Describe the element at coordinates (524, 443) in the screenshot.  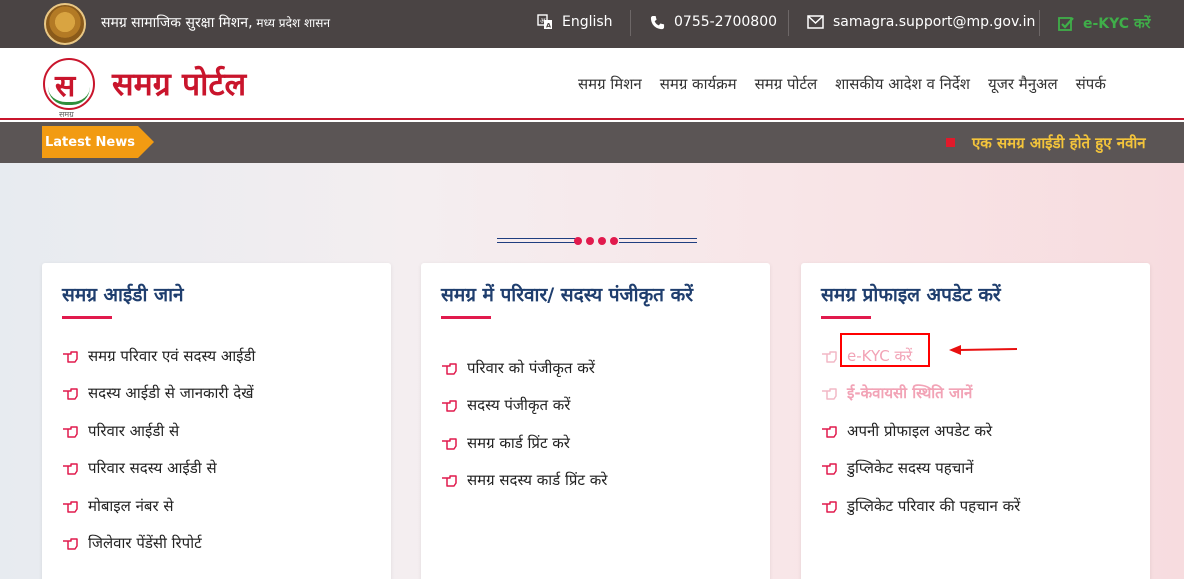
I see `list-item: समग्र कार्ड प्रिंट करे` at that location.